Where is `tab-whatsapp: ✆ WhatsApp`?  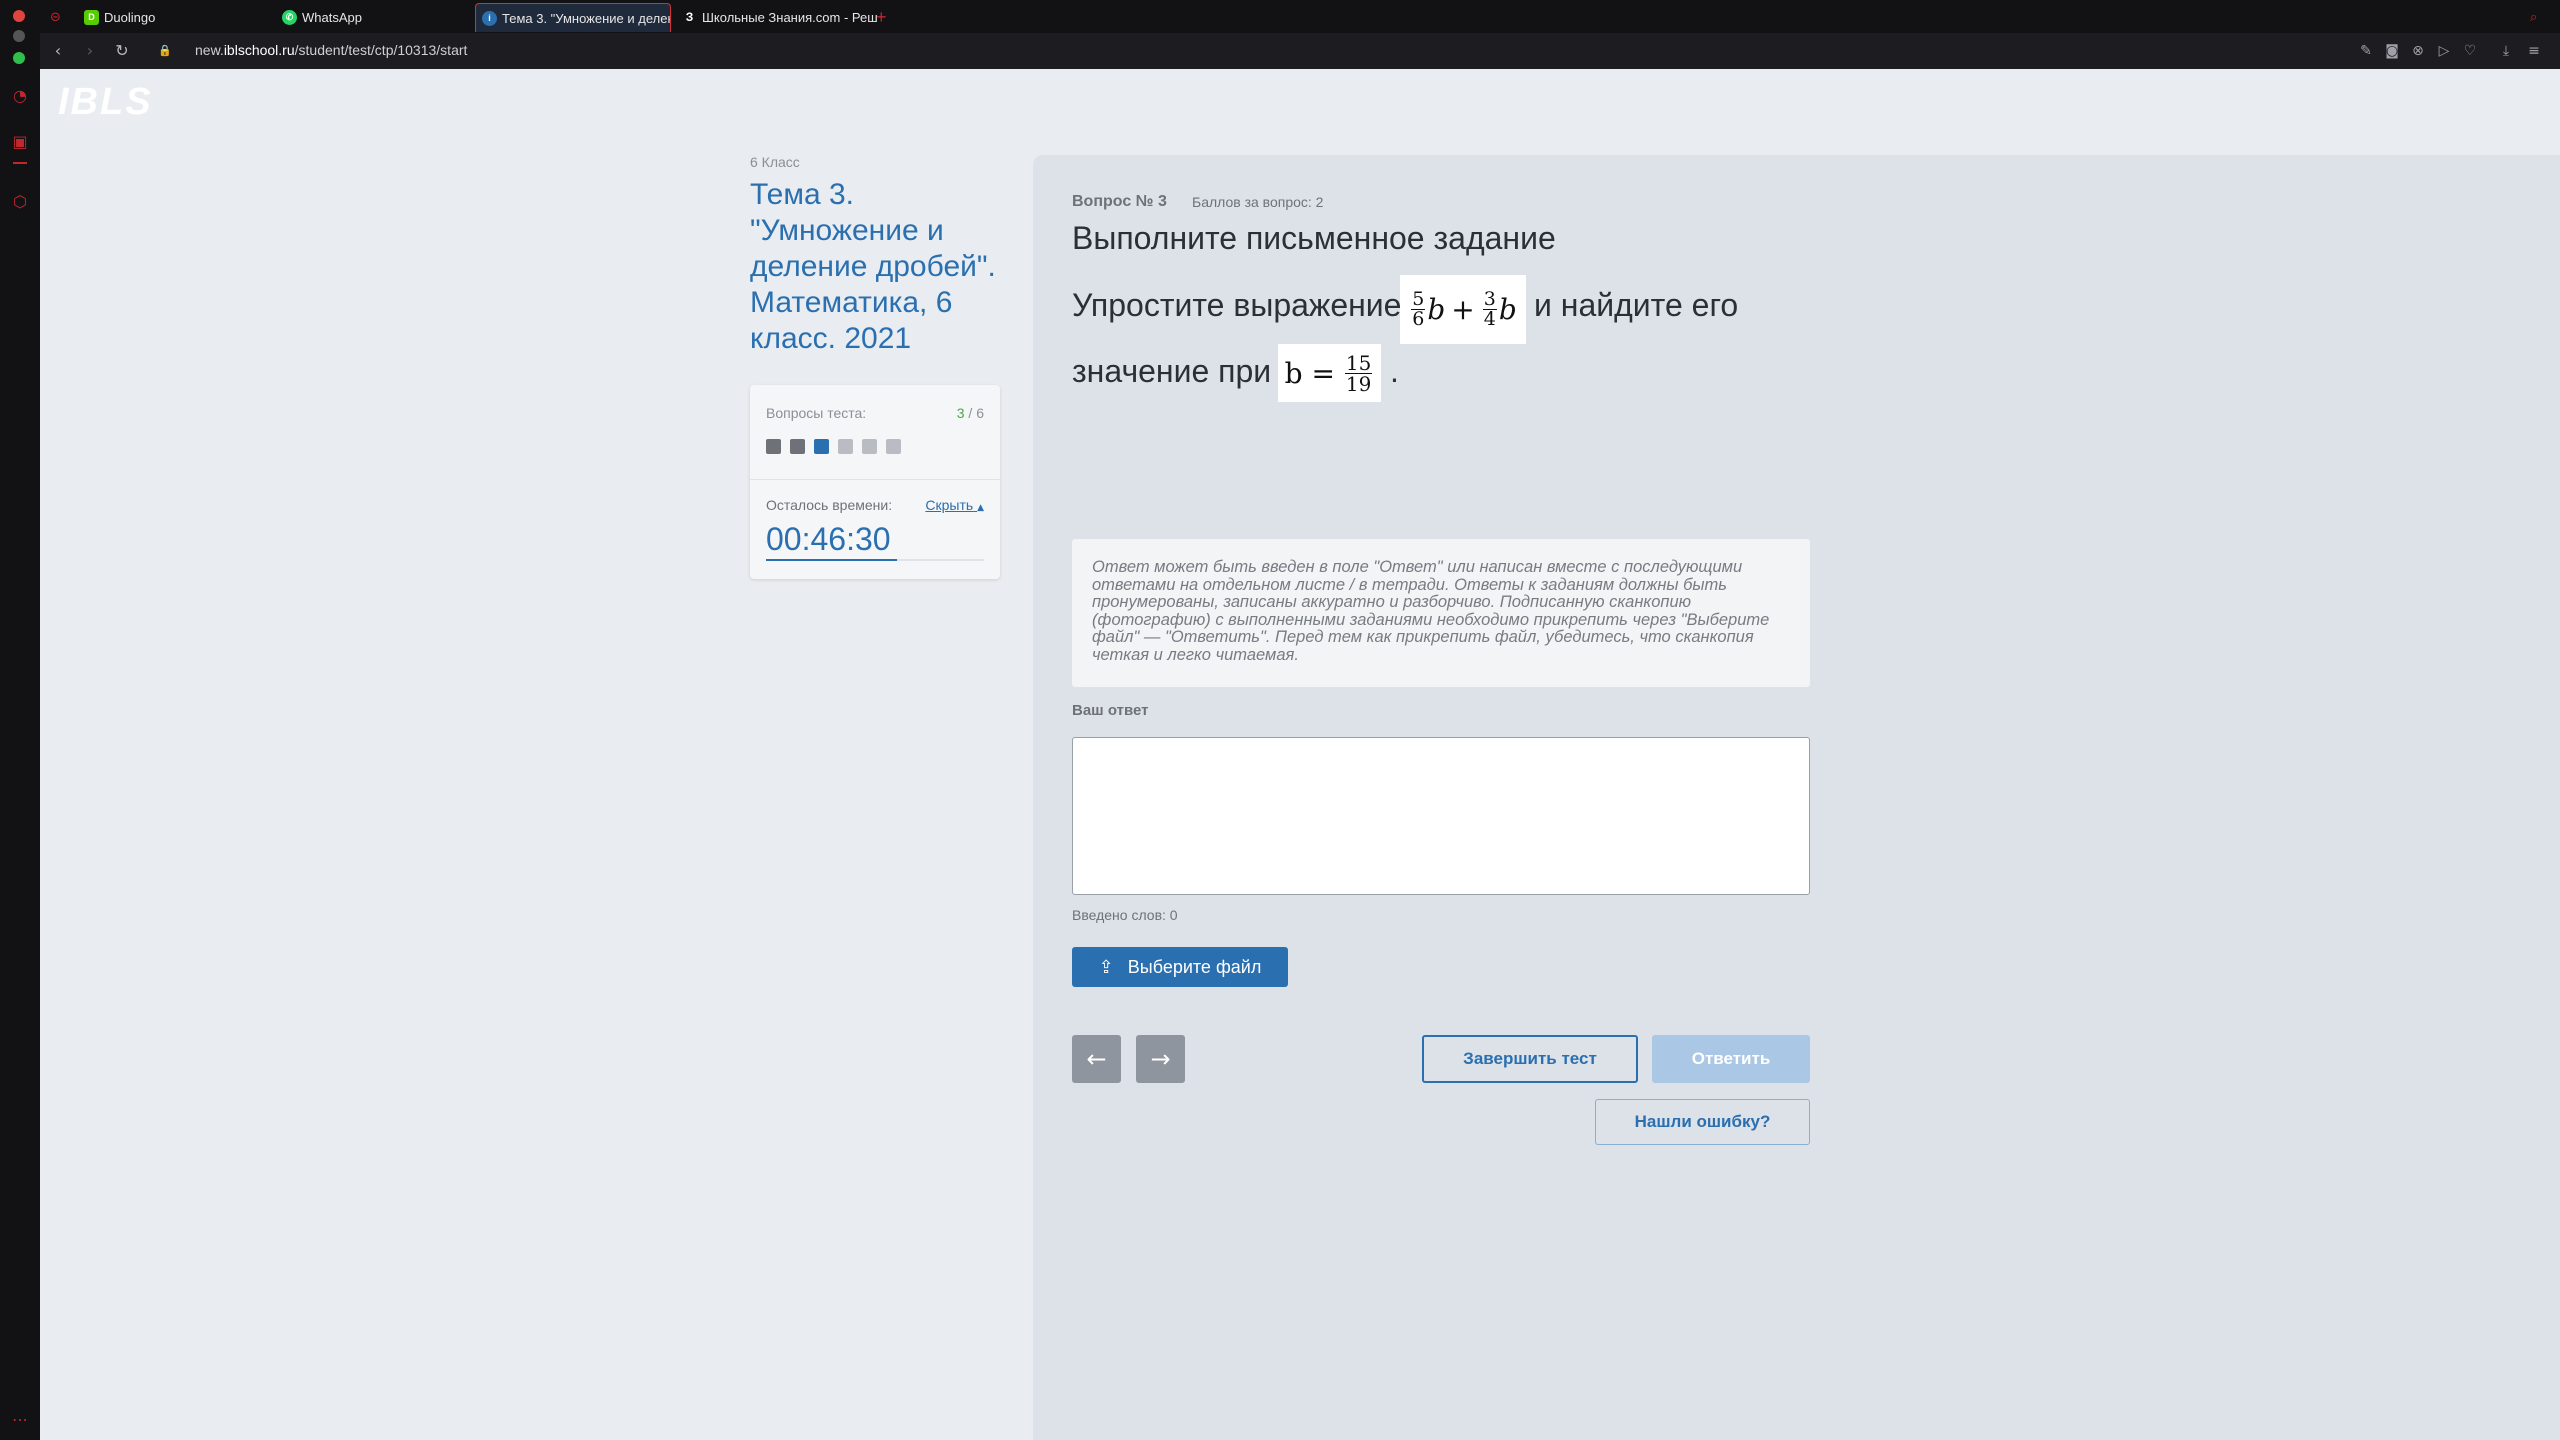
tab-whatsapp: ✆ WhatsApp is located at coordinates (342, 17).